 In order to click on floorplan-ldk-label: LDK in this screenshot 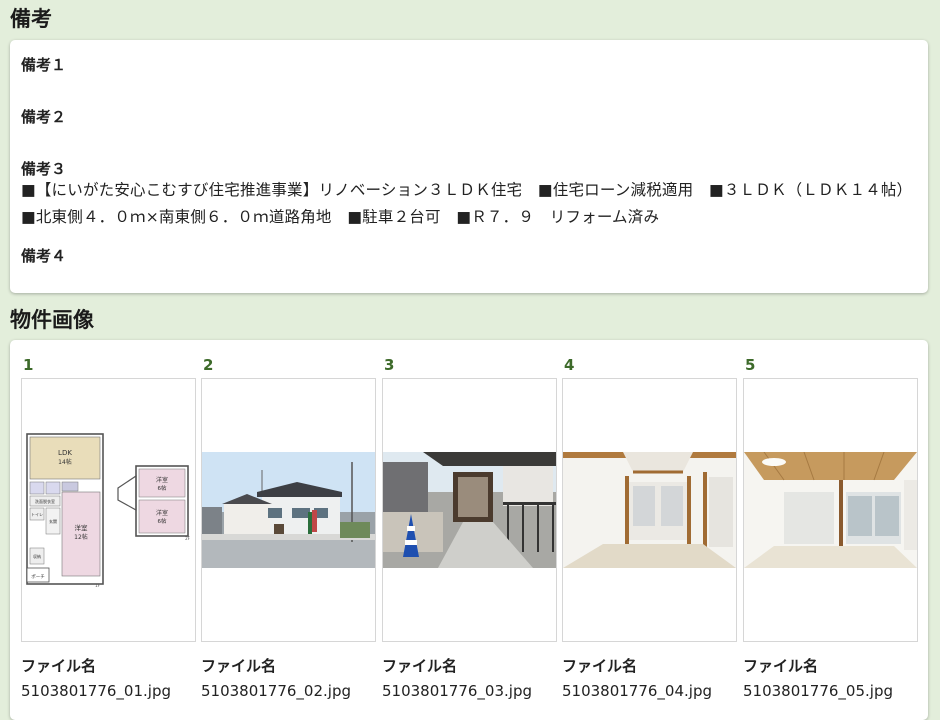, I will do `click(65, 453)`.